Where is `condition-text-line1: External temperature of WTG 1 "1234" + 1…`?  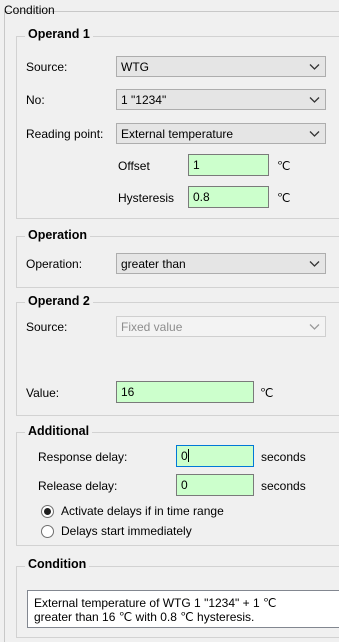 condition-text-line1: External temperature of WTG 1 "1234" + 1… is located at coordinates (155, 603).